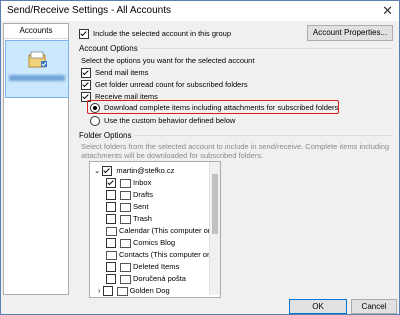  I want to click on tree-item-deleted: Deleted Items, so click(143, 267).